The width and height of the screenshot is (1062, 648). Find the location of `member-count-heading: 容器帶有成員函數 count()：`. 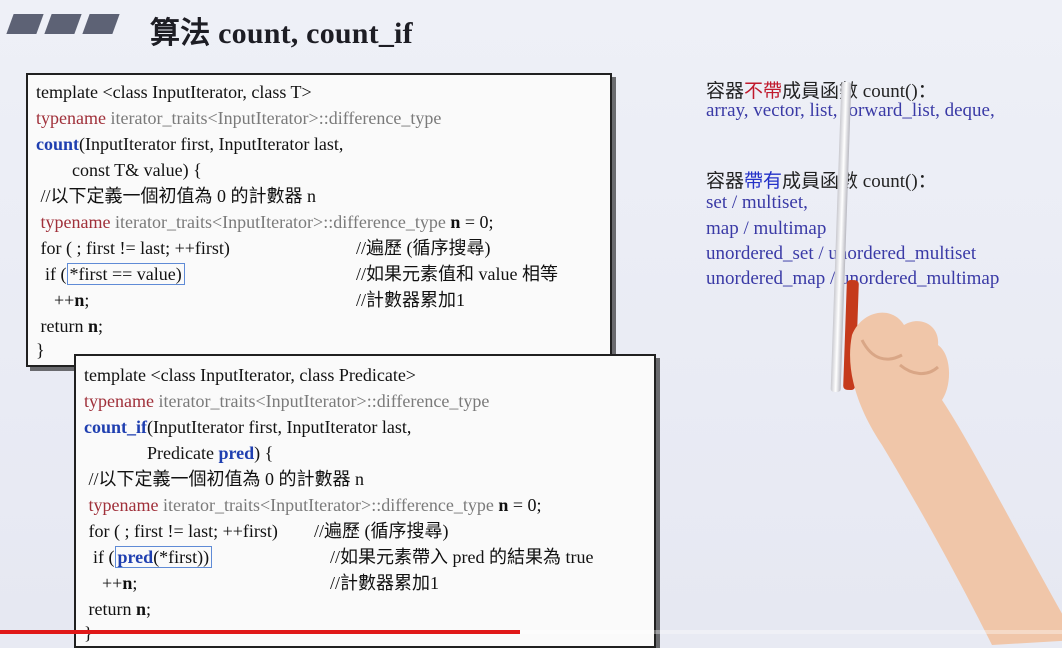

member-count-heading: 容器帶有成員函數 count()： is located at coordinates (821, 181).